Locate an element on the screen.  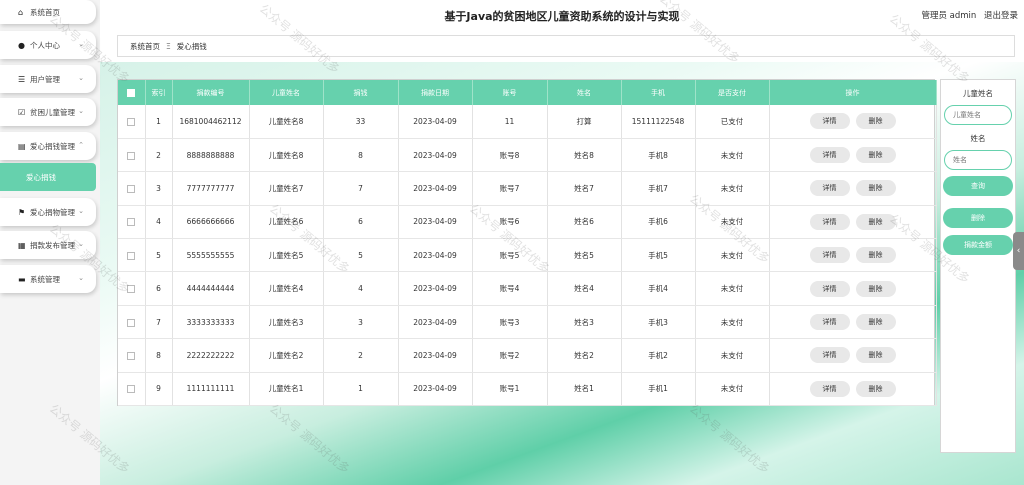
cell-child: 儿童姓名4 is located at coordinates (286, 288).